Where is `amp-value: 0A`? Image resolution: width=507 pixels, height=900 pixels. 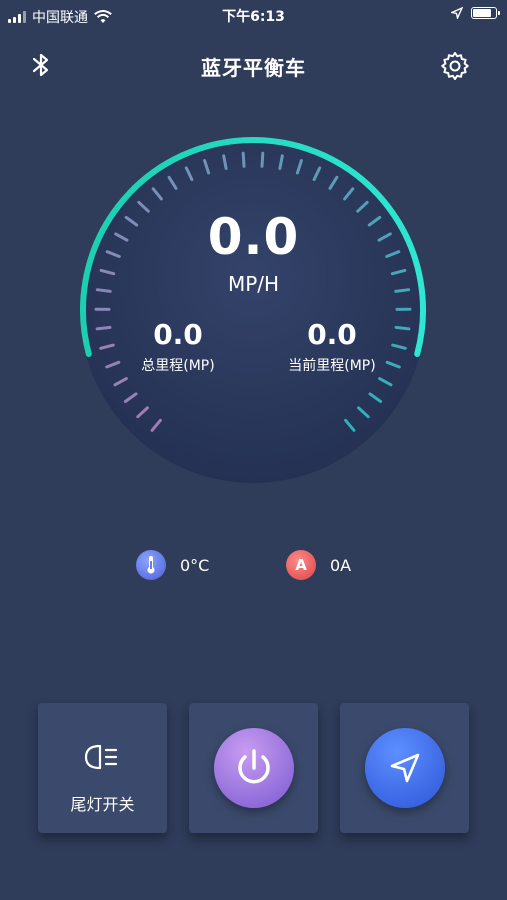
amp-value: 0A is located at coordinates (341, 565).